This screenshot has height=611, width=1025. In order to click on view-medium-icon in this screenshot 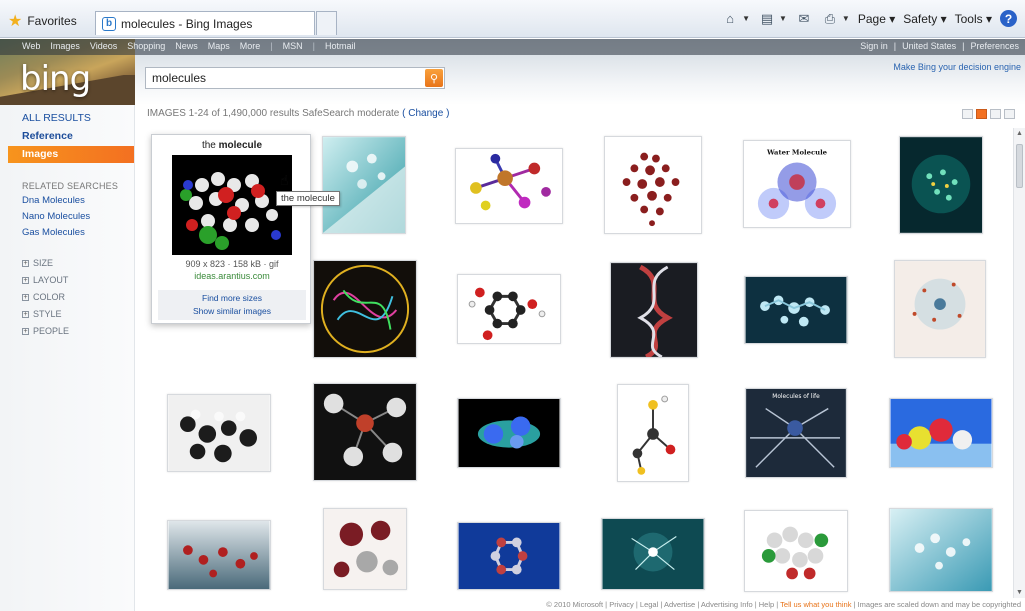, I will do `click(981, 114)`.